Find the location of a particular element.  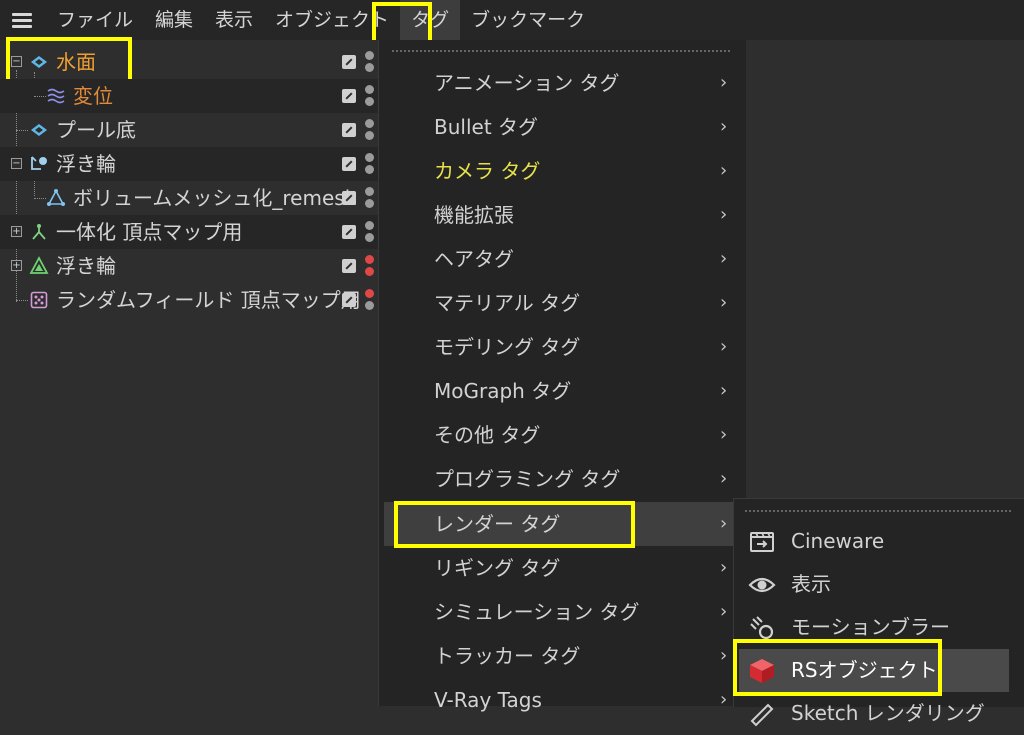

menu-item-camera-tags: カメラ タグ › is located at coordinates (562, 171).